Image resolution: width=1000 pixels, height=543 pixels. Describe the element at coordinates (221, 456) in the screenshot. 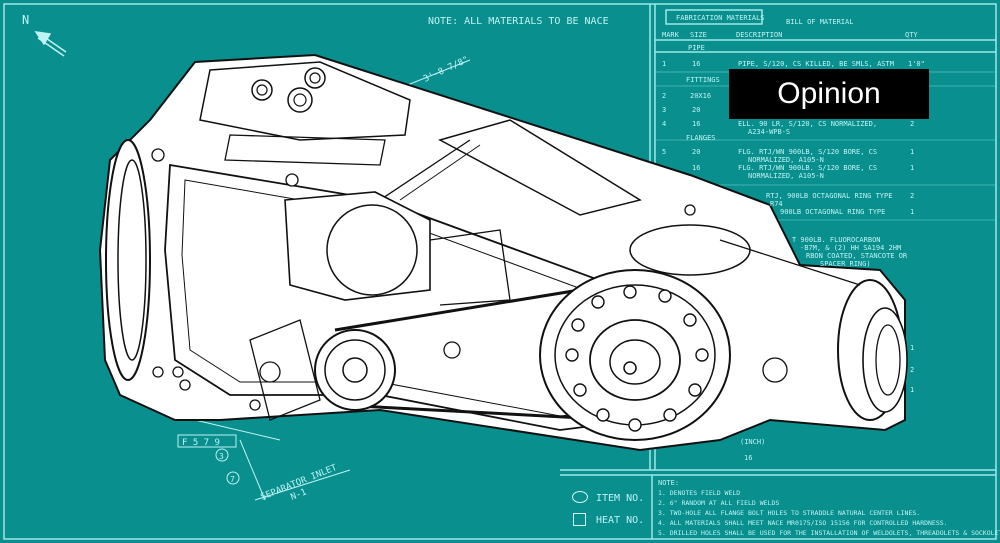

I see `callout-3: 3` at that location.